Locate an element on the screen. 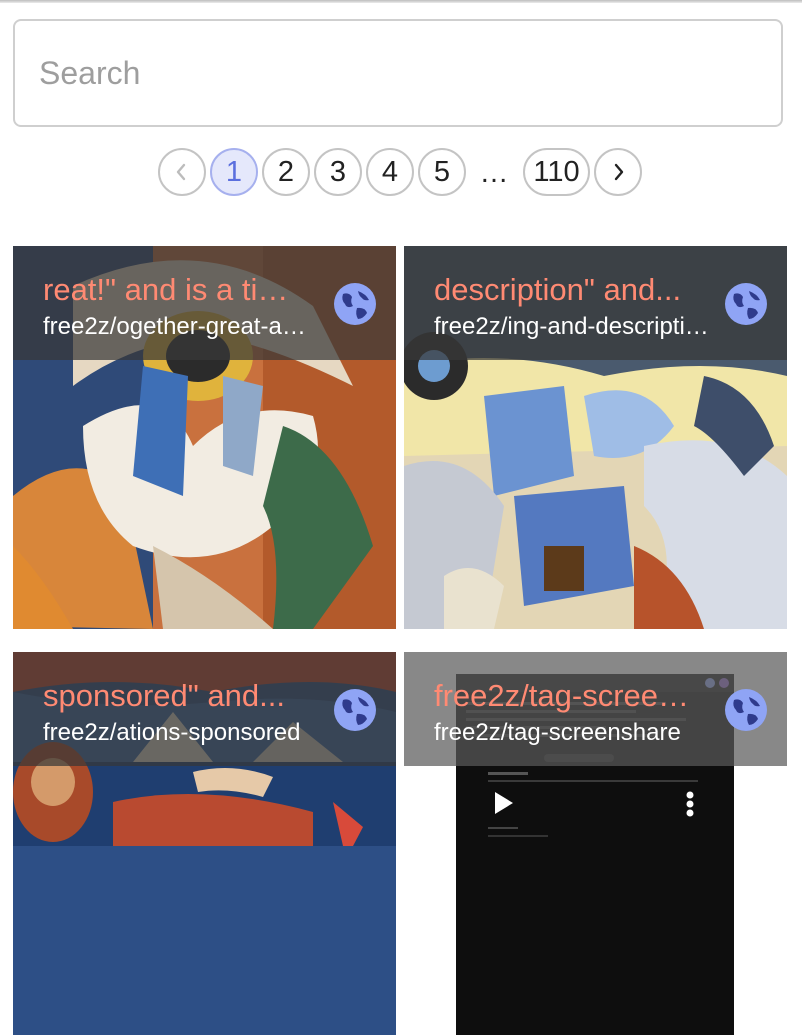  chevron-left-icon is located at coordinates (181, 172).